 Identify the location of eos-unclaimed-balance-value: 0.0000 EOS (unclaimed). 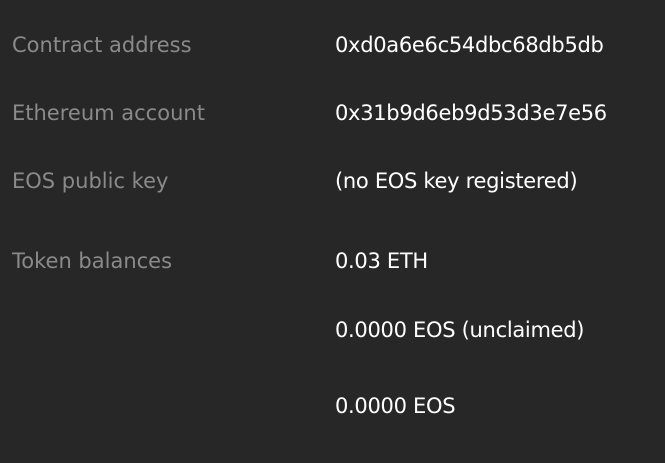
(460, 330).